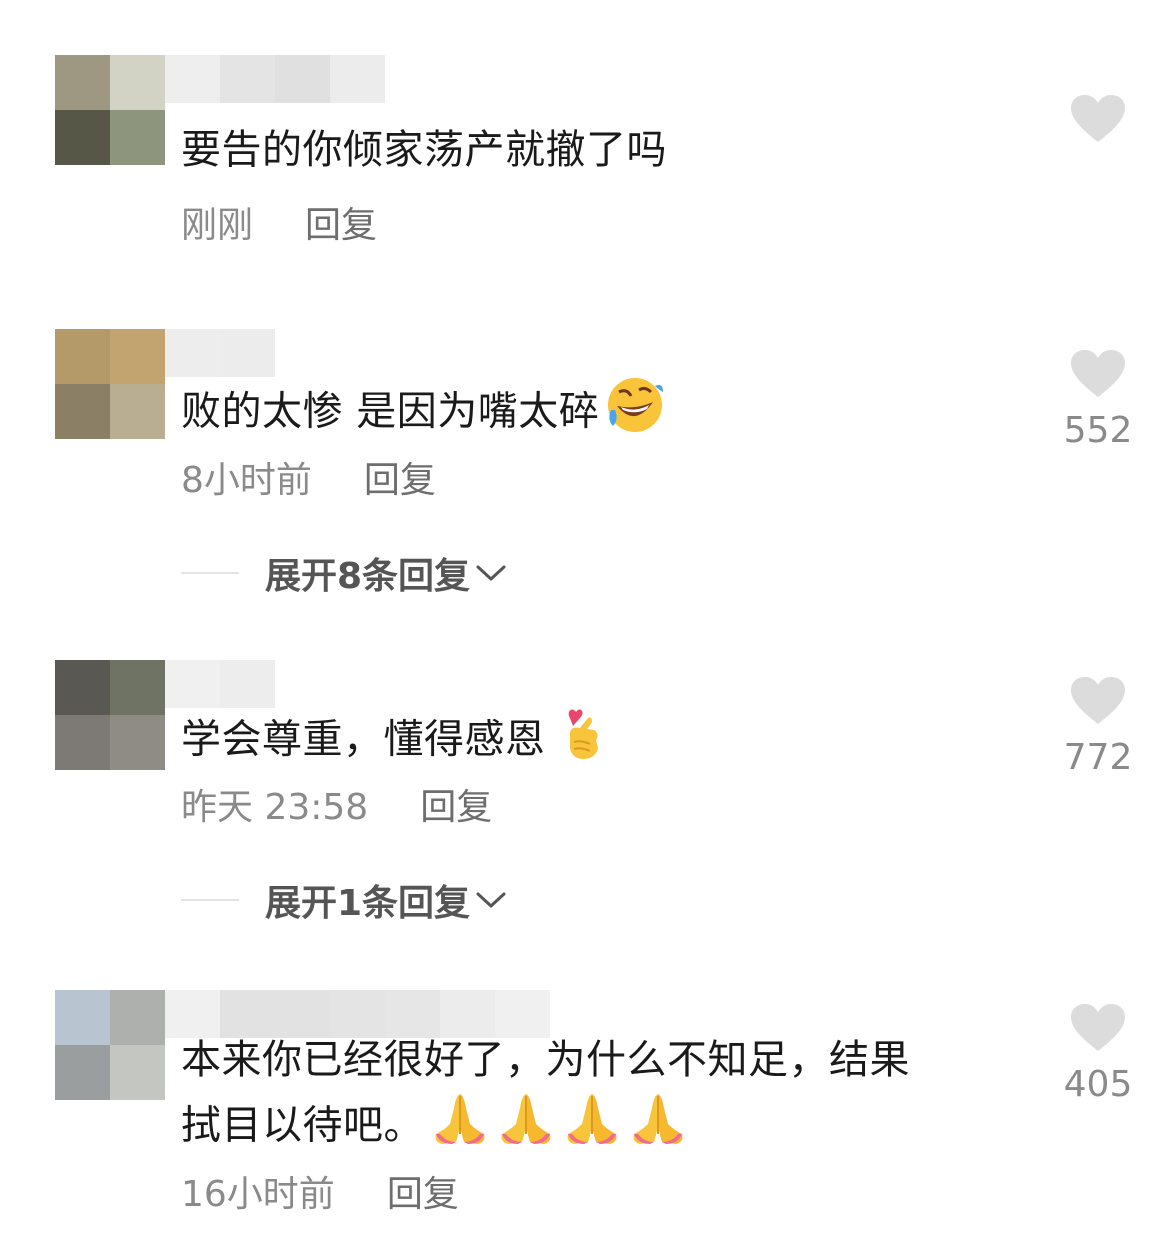 The width and height of the screenshot is (1170, 1243). What do you see at coordinates (302, 1125) in the screenshot?
I see `comment-text-content: 拭目以待吧。` at bounding box center [302, 1125].